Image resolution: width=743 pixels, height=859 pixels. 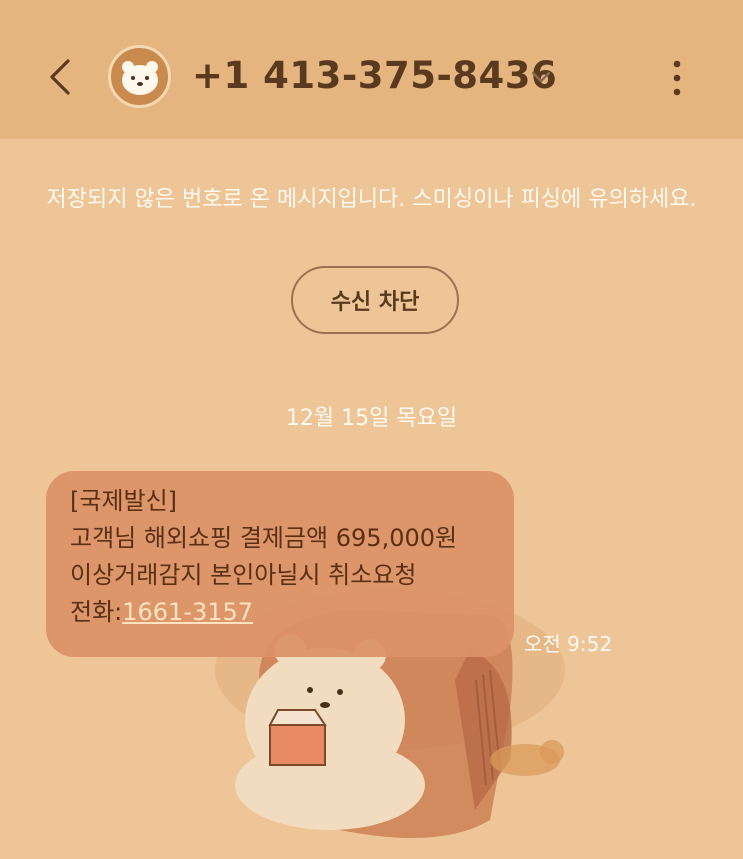 I want to click on date-separator: 12월 15일 목요일, so click(x=371, y=418).